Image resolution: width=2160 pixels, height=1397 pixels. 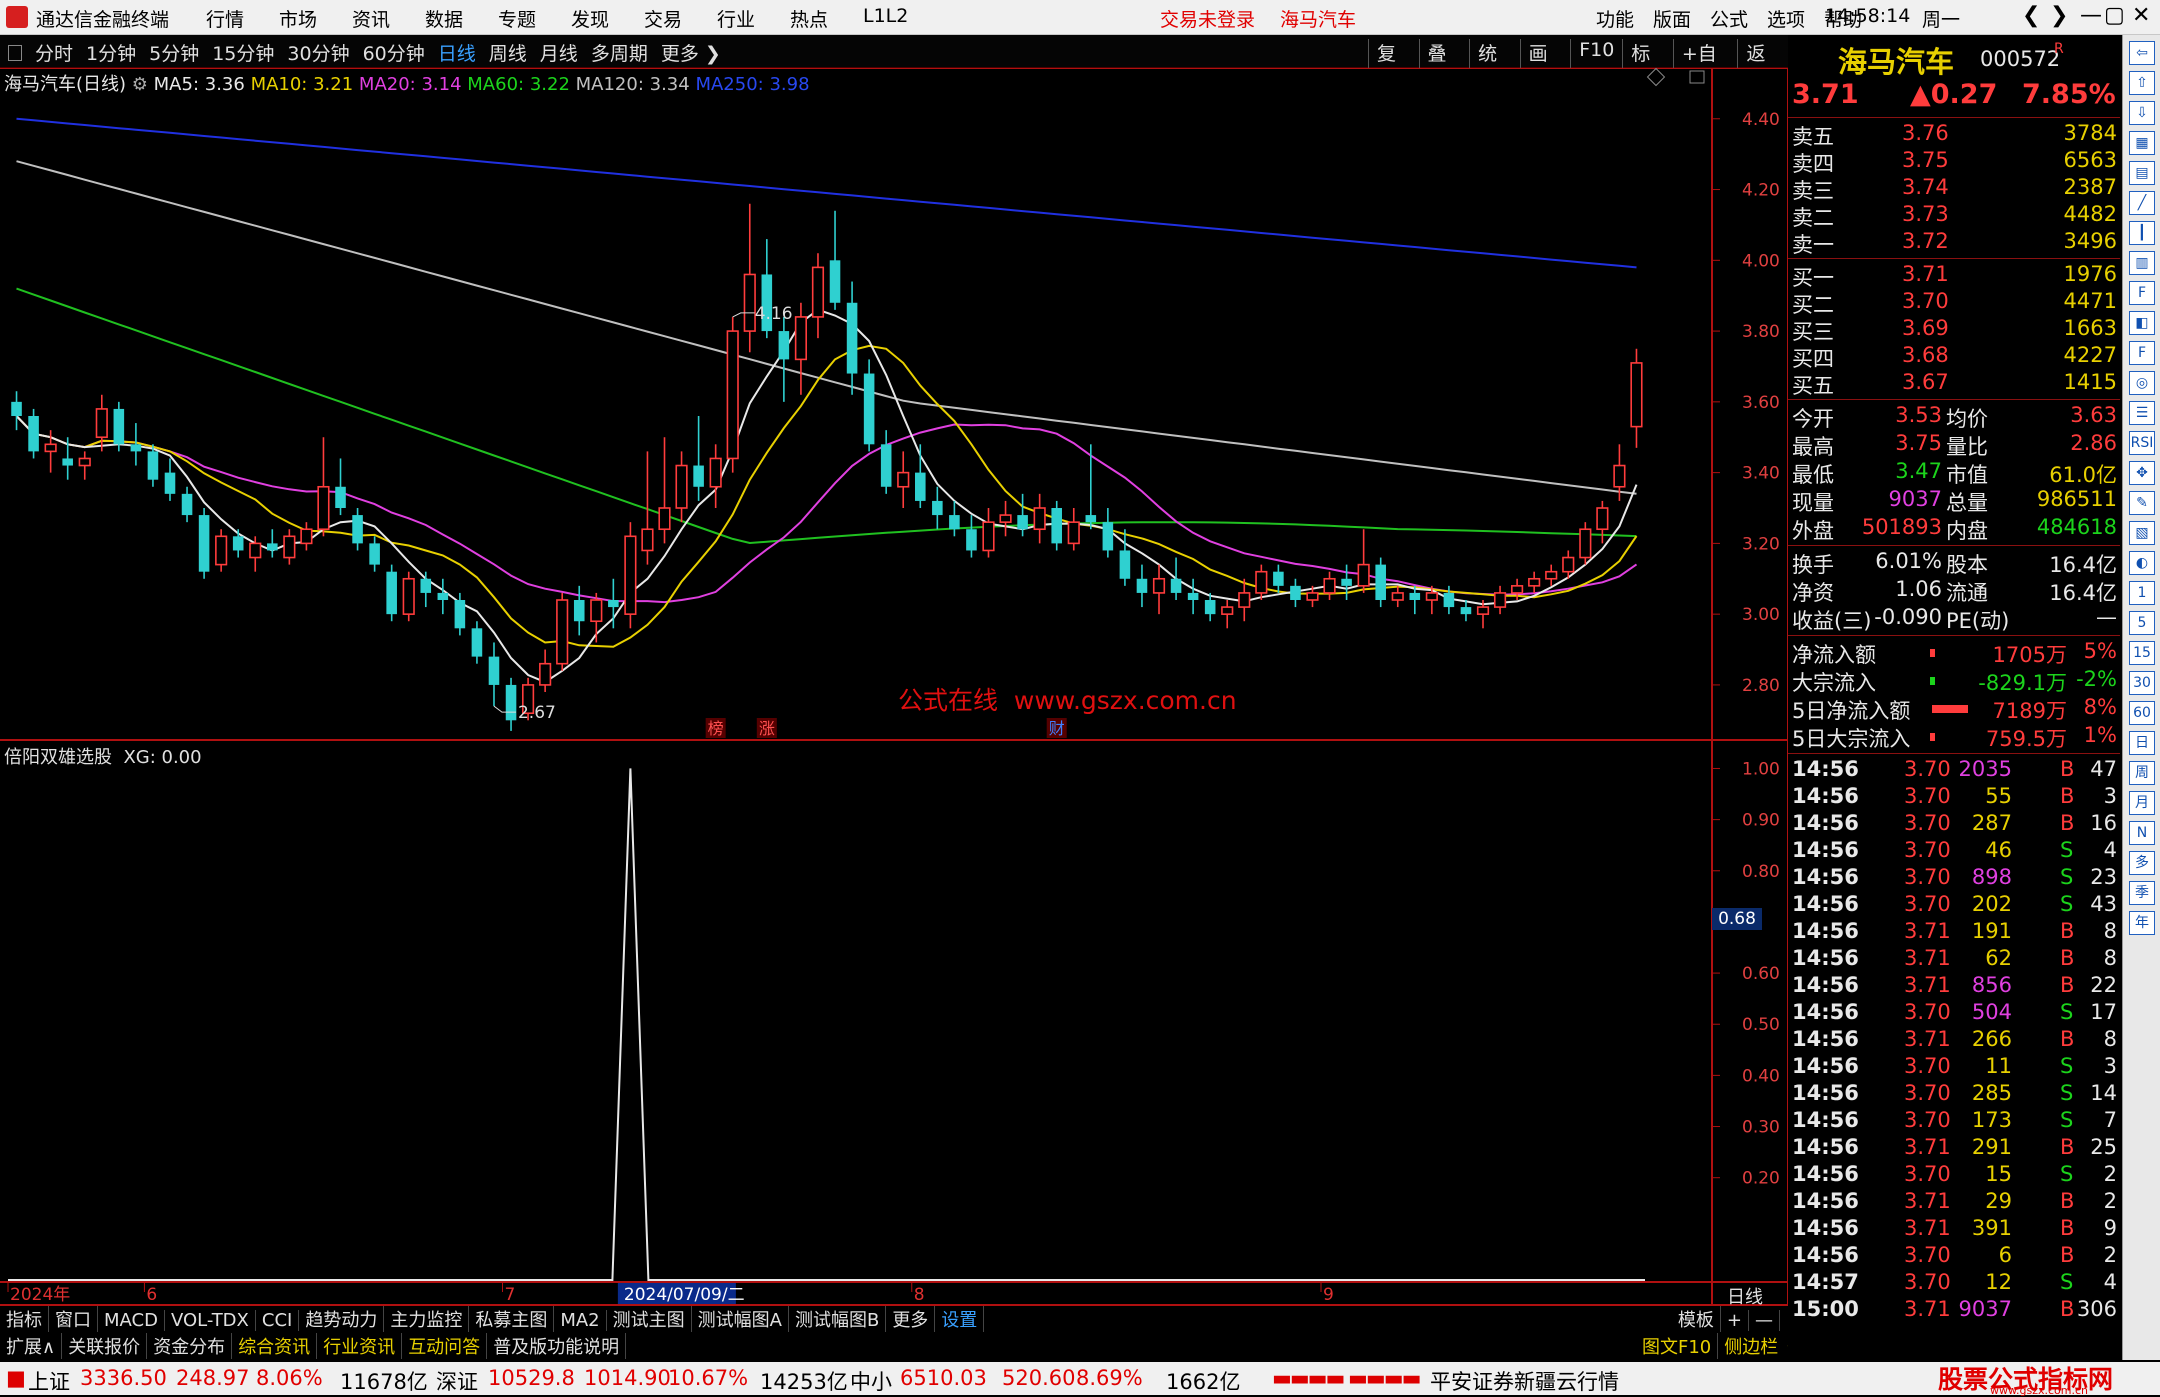 I want to click on template-tab-1: +, so click(x=1735, y=1320).